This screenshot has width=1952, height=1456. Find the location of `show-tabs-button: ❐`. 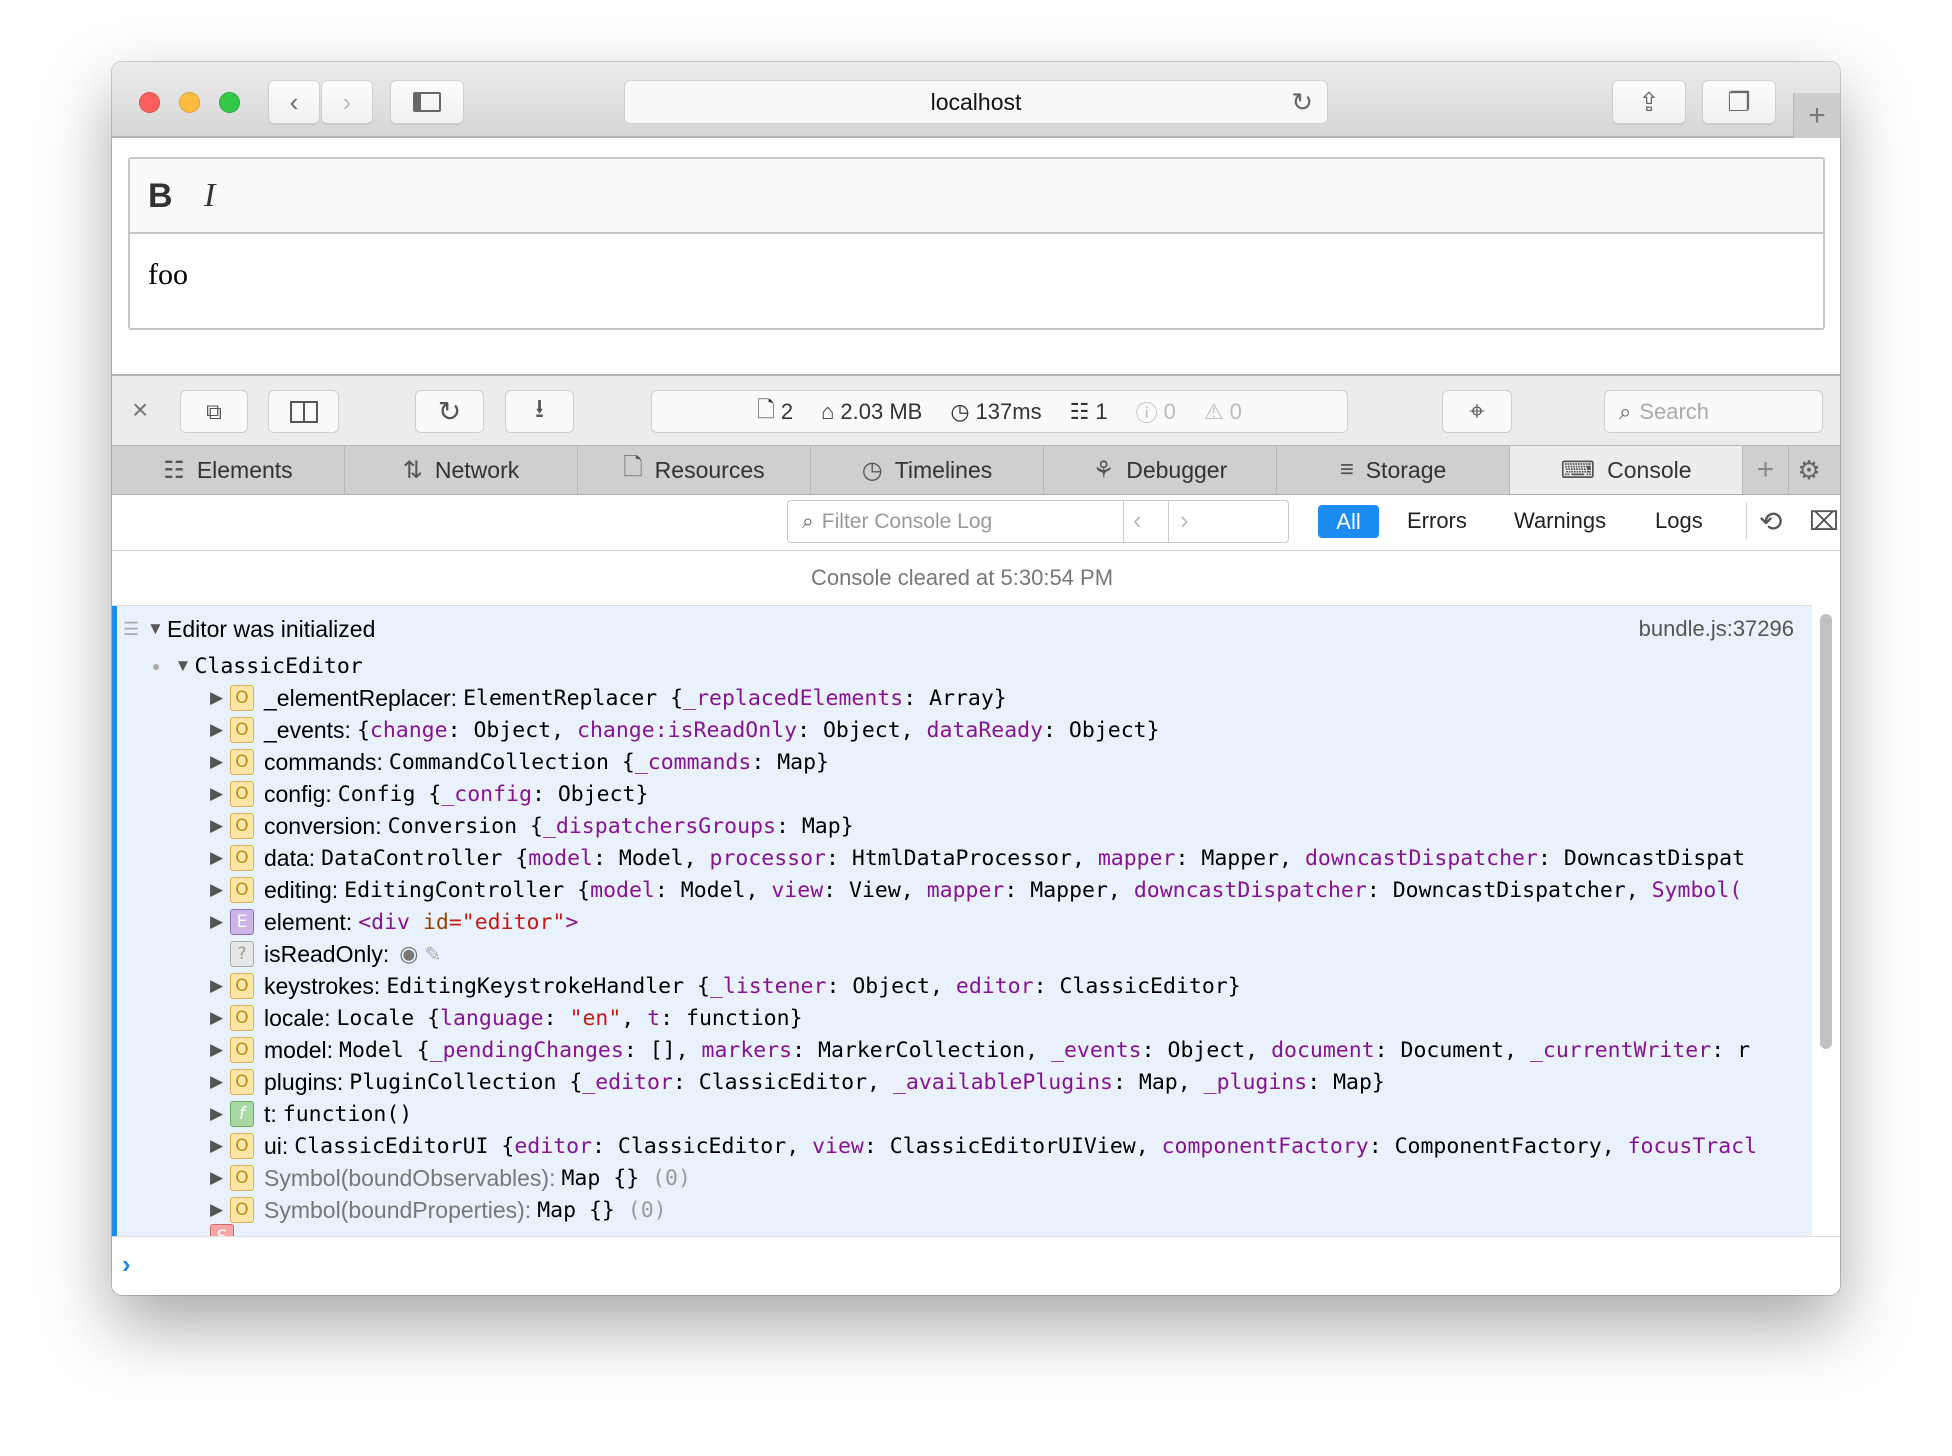

show-tabs-button: ❐ is located at coordinates (1739, 102).